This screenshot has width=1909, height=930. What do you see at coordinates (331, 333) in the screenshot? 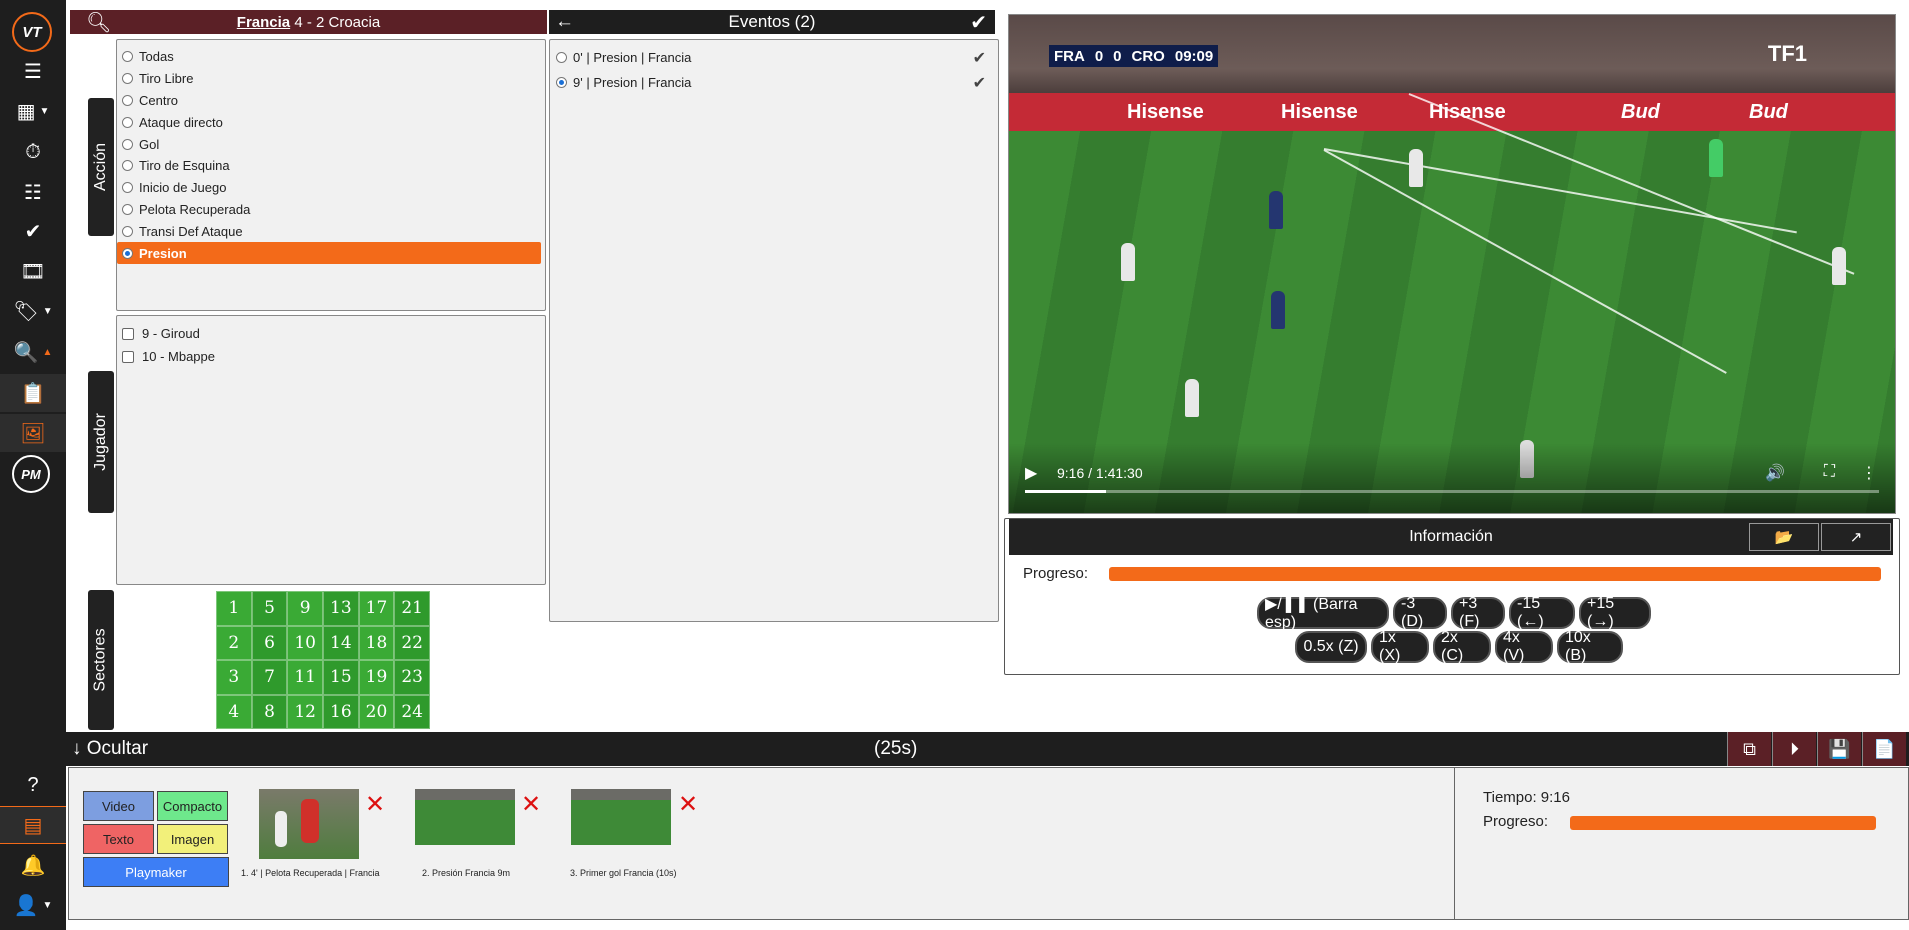
I see `player-option: 9 - Giroud` at bounding box center [331, 333].